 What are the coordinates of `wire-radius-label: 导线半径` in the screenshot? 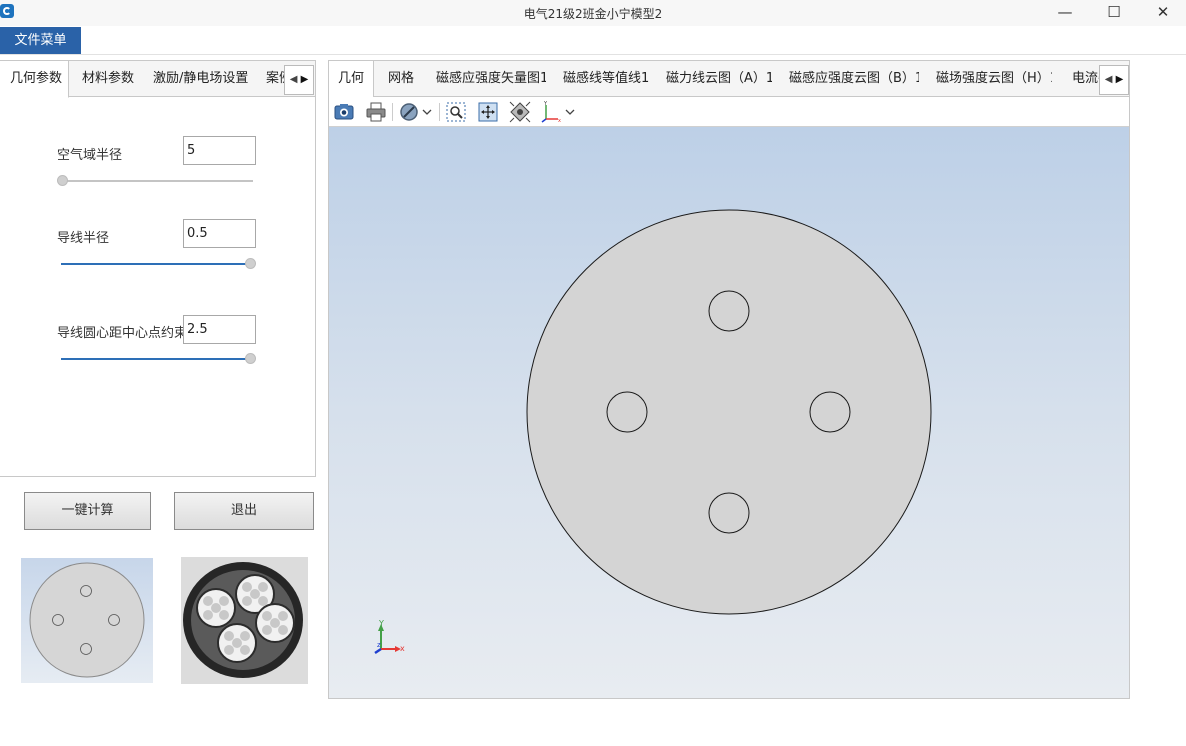 It's located at (83, 238).